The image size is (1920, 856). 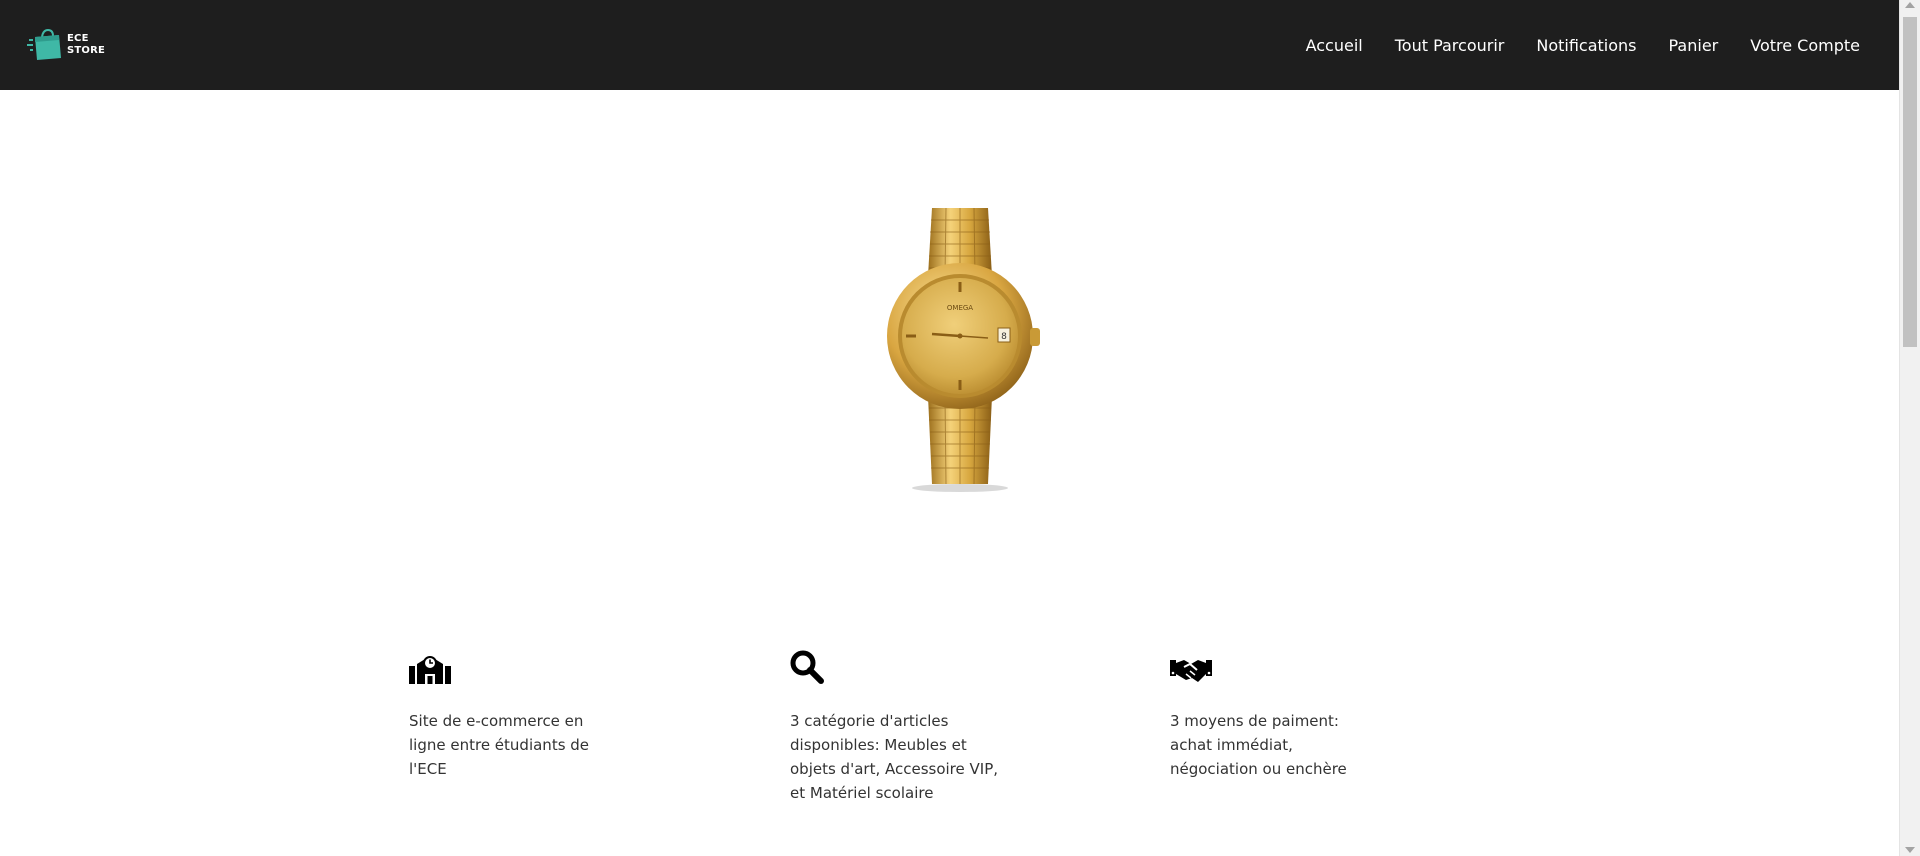 I want to click on svg-text: OMEGA, so click(x=960, y=308).